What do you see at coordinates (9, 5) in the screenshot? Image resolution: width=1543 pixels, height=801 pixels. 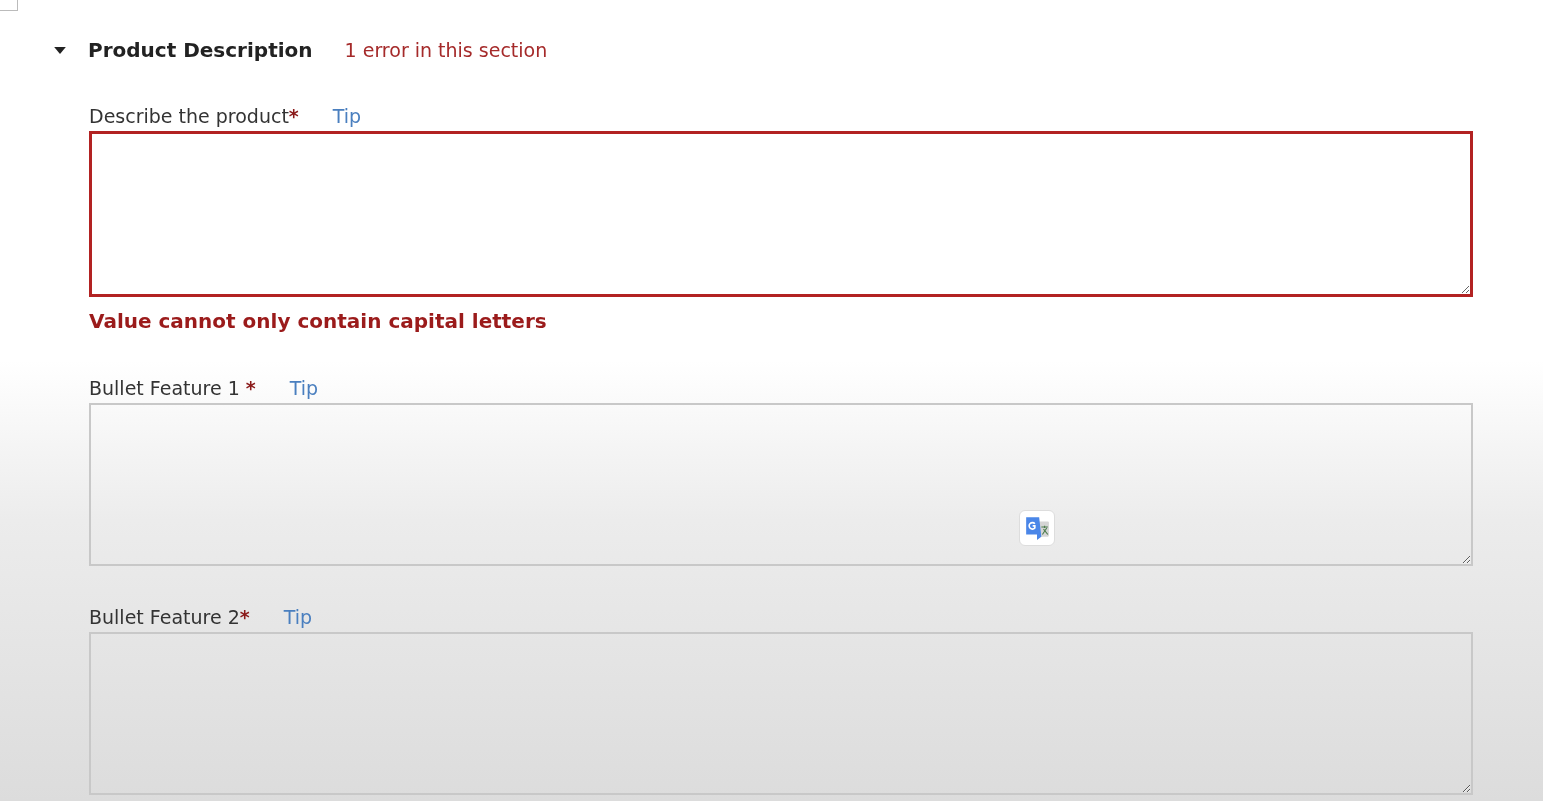 I see `panel-corner` at bounding box center [9, 5].